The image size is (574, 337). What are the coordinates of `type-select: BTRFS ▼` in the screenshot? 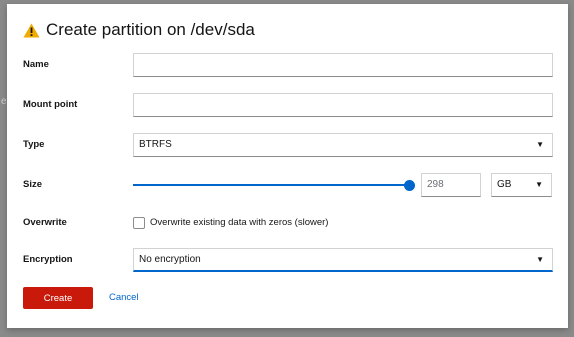 It's located at (343, 145).